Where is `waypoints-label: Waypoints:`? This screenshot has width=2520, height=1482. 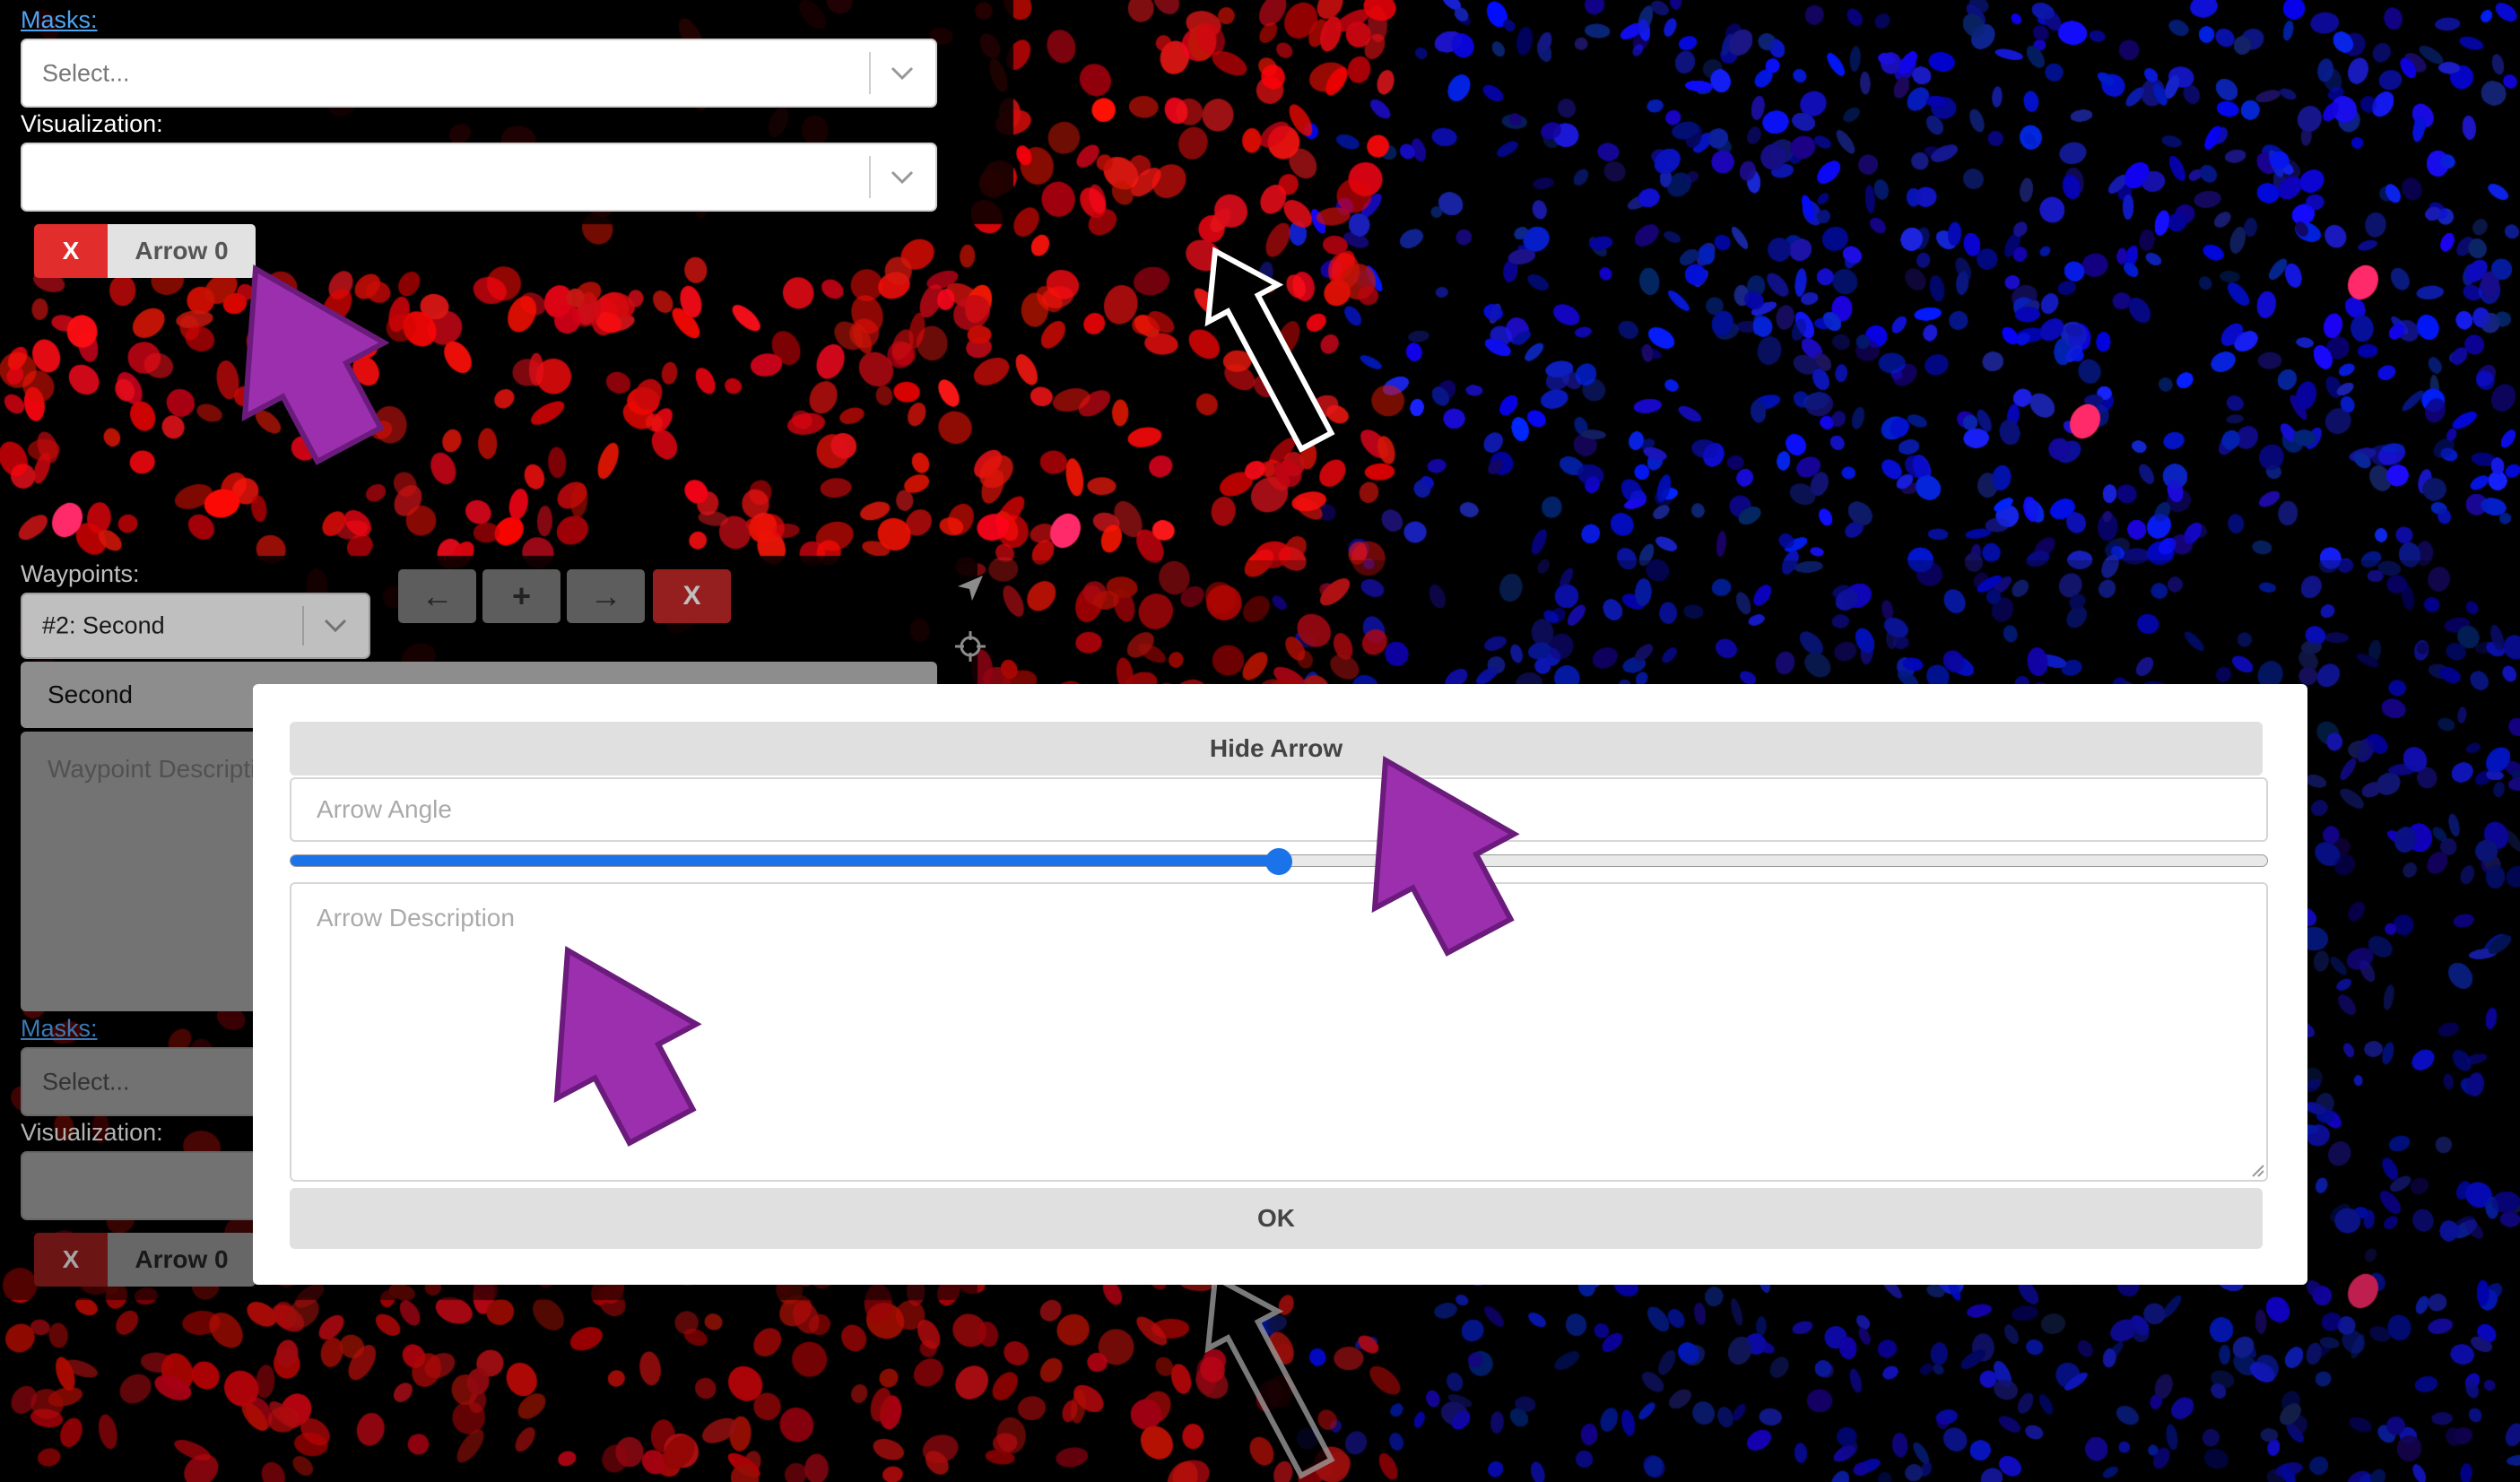
waypoints-label: Waypoints: is located at coordinates (80, 573).